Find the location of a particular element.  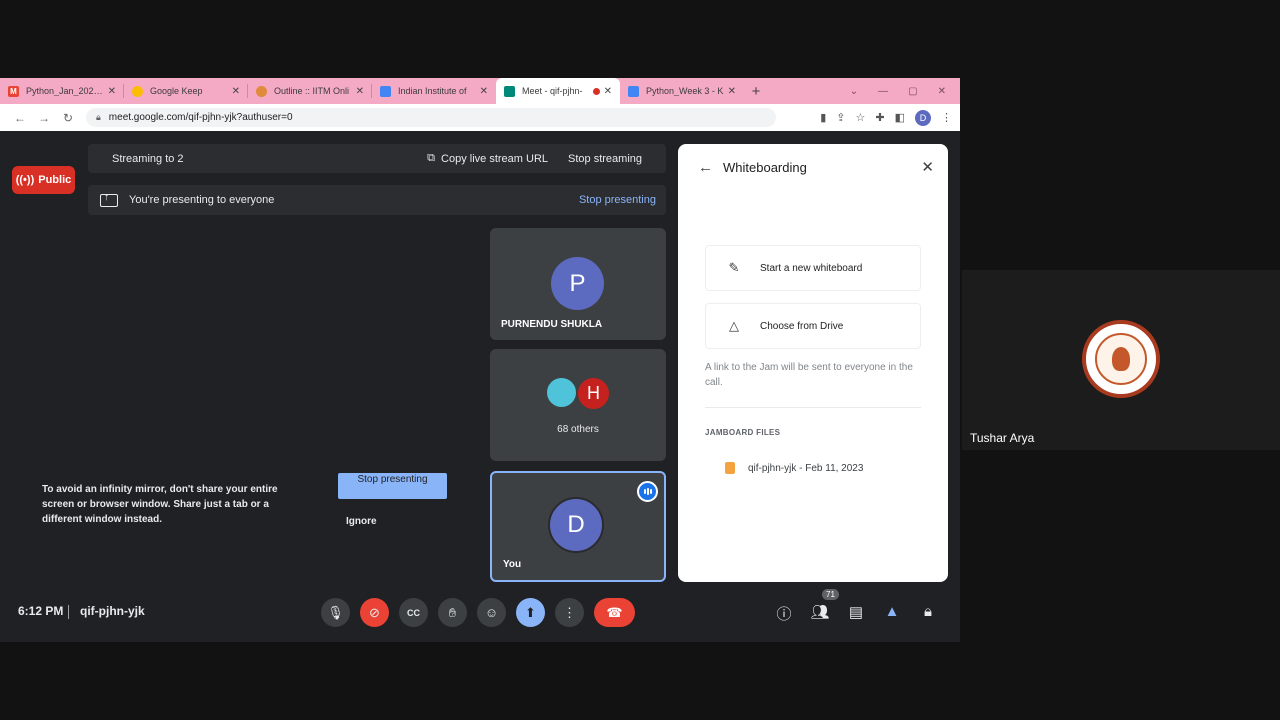

institute-logo is located at coordinates (1121, 359).